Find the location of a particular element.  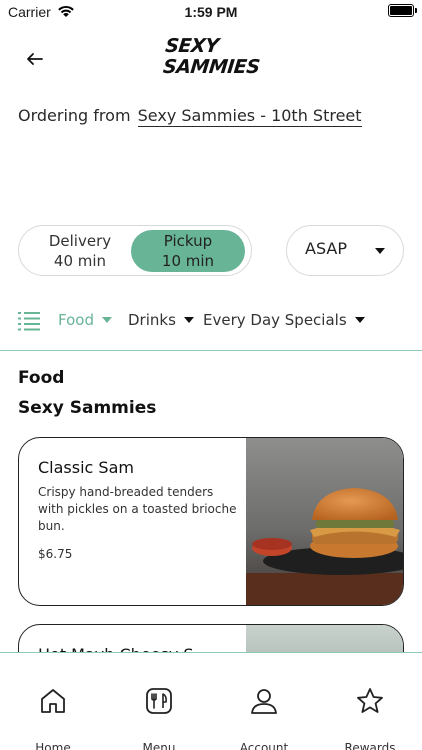

tab-rewards-label: Rewards is located at coordinates (370, 745).